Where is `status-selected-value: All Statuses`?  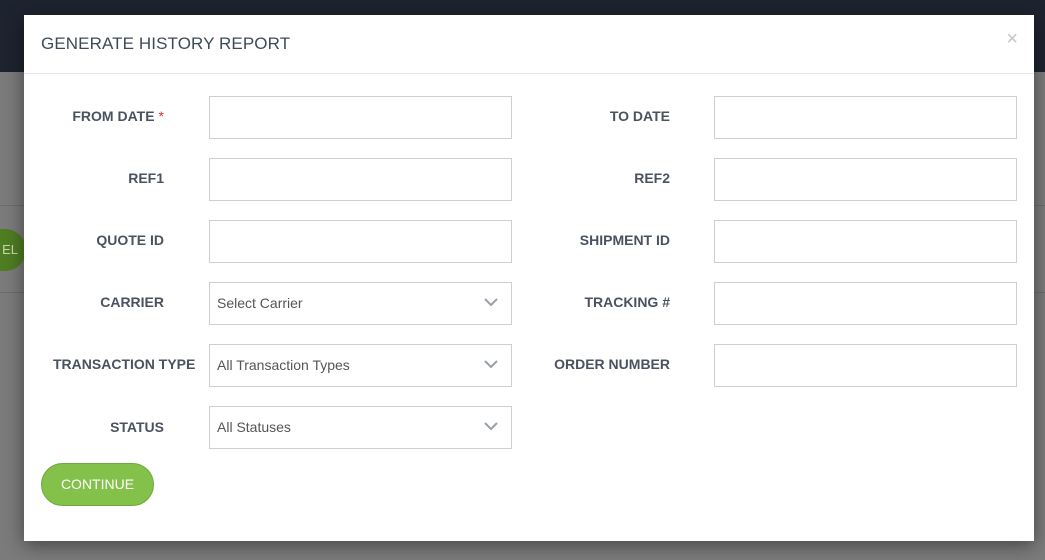 status-selected-value: All Statuses is located at coordinates (254, 427).